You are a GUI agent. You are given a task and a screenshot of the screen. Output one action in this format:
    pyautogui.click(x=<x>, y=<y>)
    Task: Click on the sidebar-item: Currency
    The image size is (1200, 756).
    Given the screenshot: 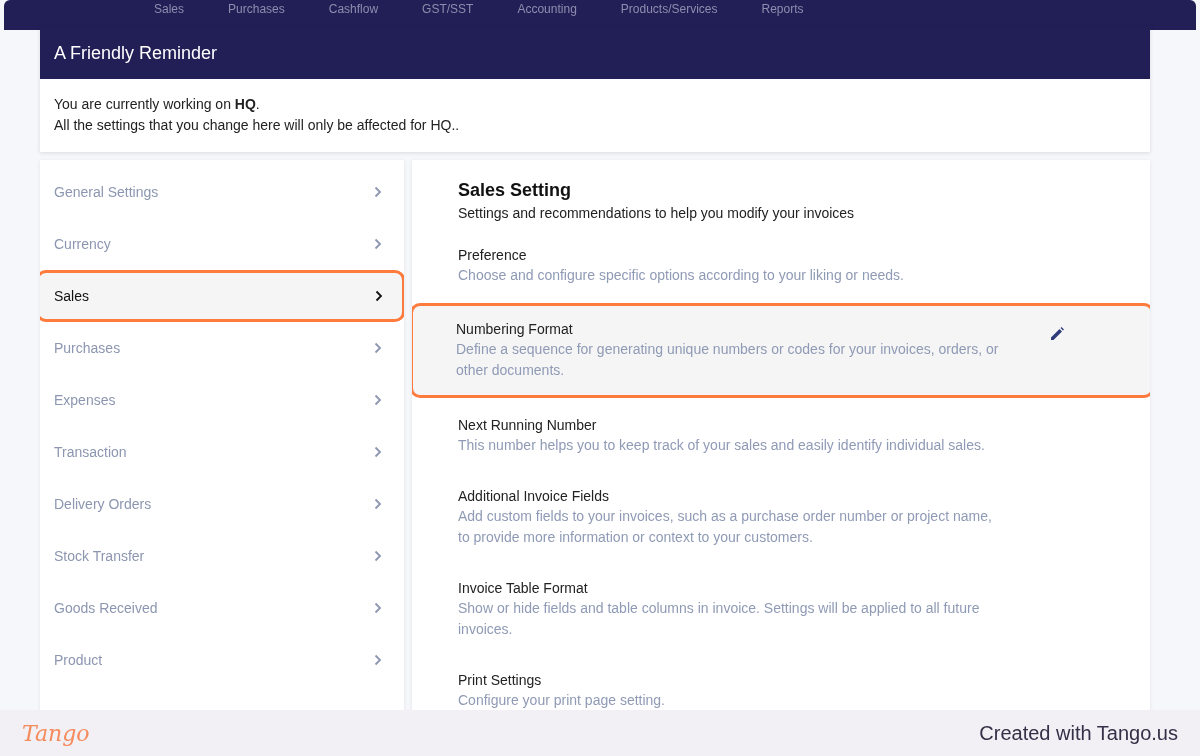 What is the action you would take?
    pyautogui.click(x=222, y=244)
    